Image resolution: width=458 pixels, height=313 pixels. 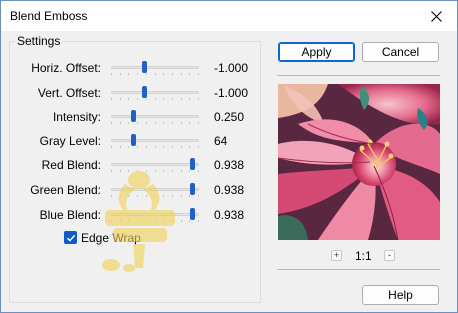 I want to click on green-blend-track, so click(x=155, y=189).